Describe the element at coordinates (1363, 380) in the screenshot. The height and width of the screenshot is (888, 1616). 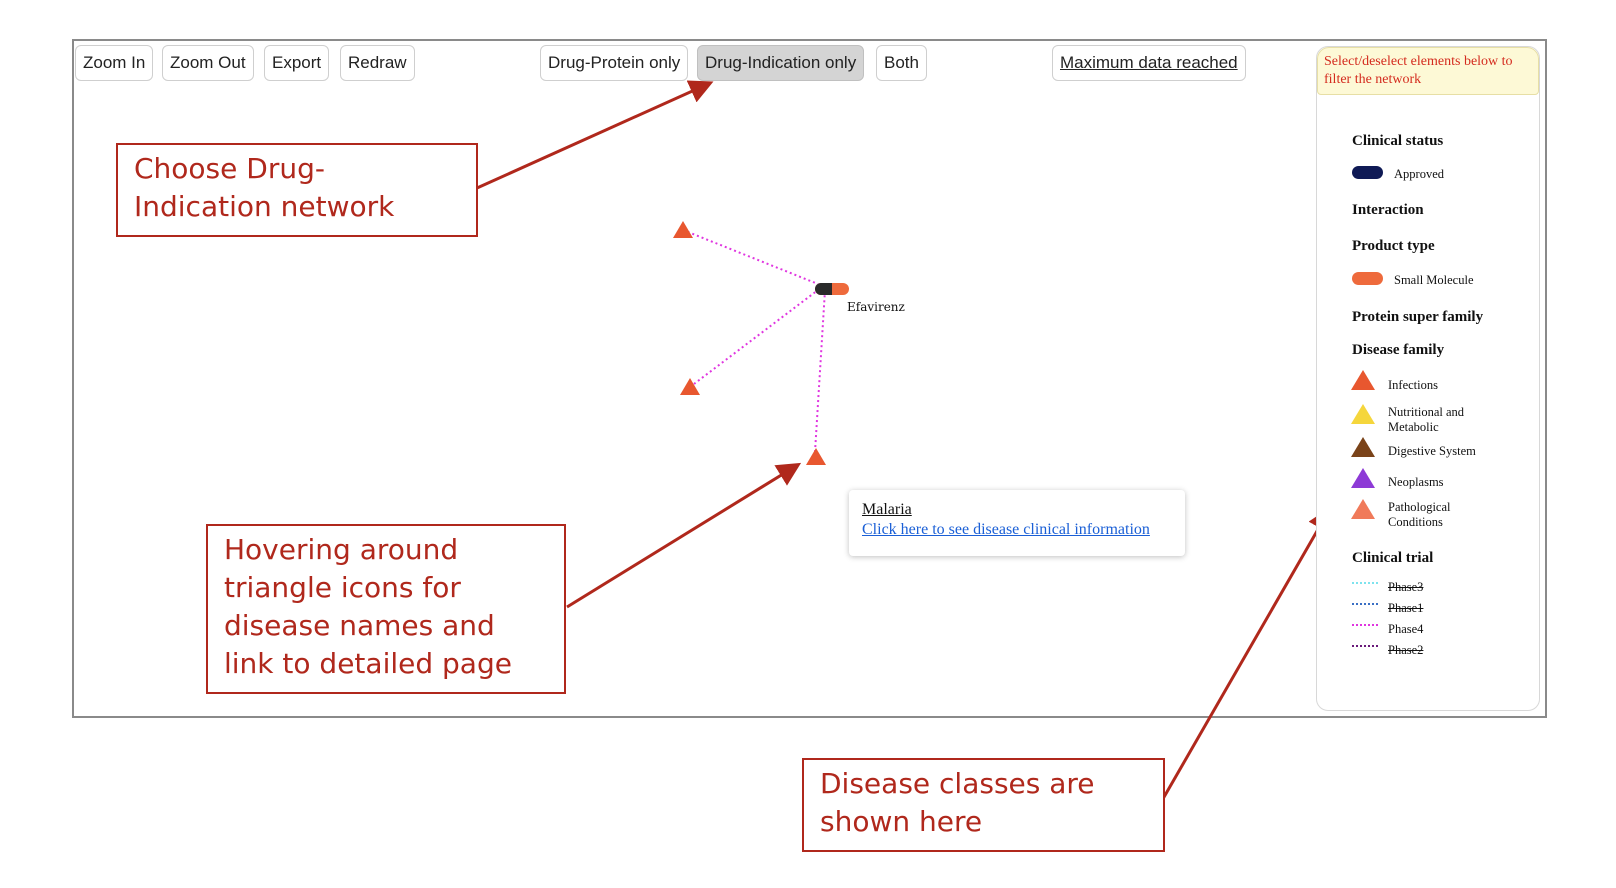
I see `infections-triangle-icon` at that location.